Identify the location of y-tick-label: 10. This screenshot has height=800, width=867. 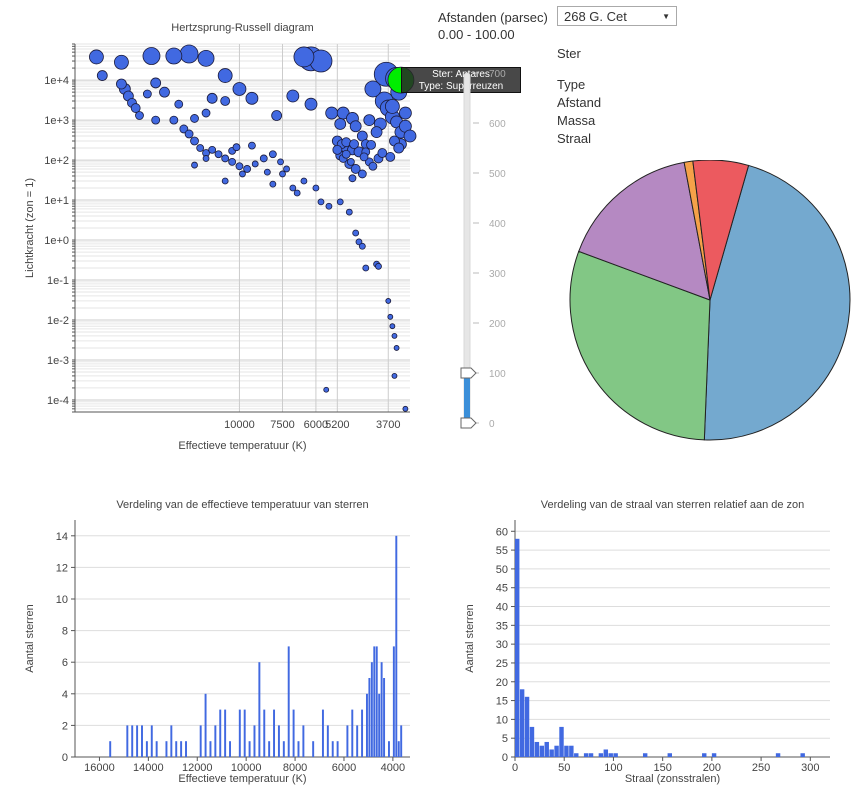
(502, 720).